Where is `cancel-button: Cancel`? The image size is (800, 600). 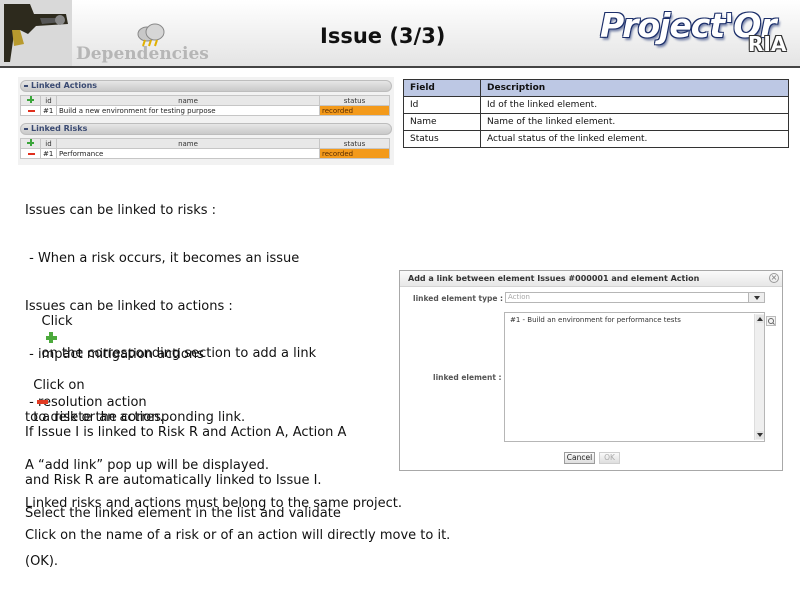
cancel-button: Cancel is located at coordinates (579, 458).